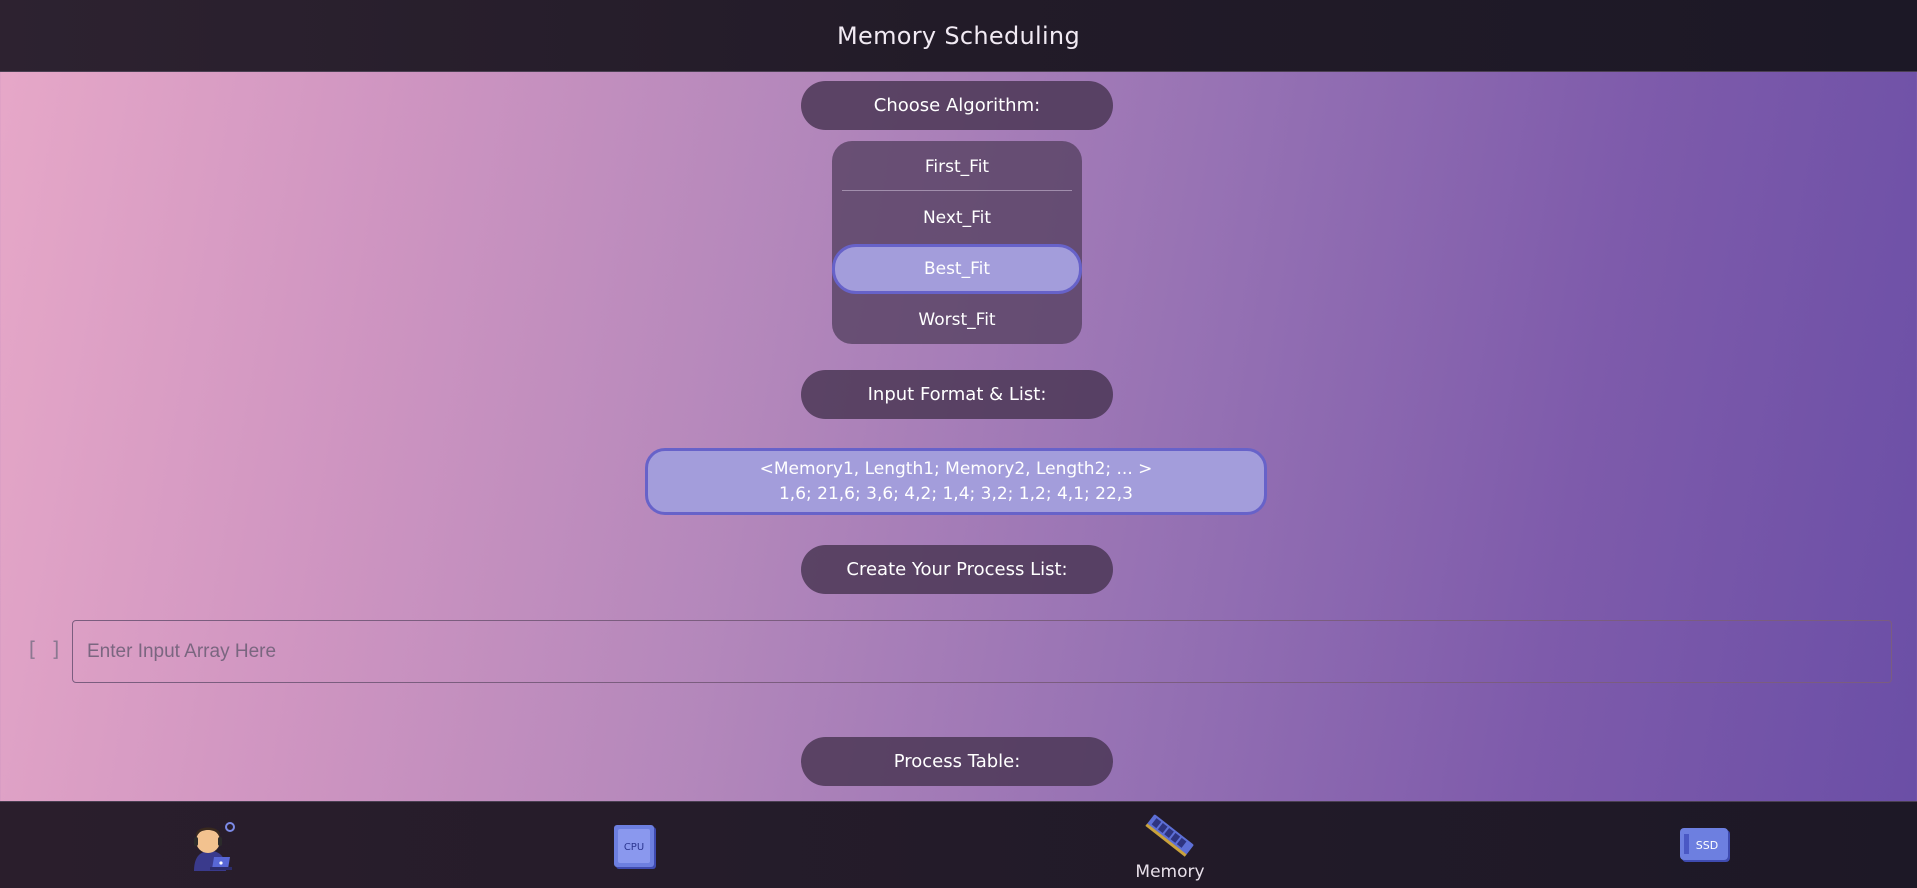 The image size is (1917, 888). I want to click on cpu-text: CPU, so click(634, 847).